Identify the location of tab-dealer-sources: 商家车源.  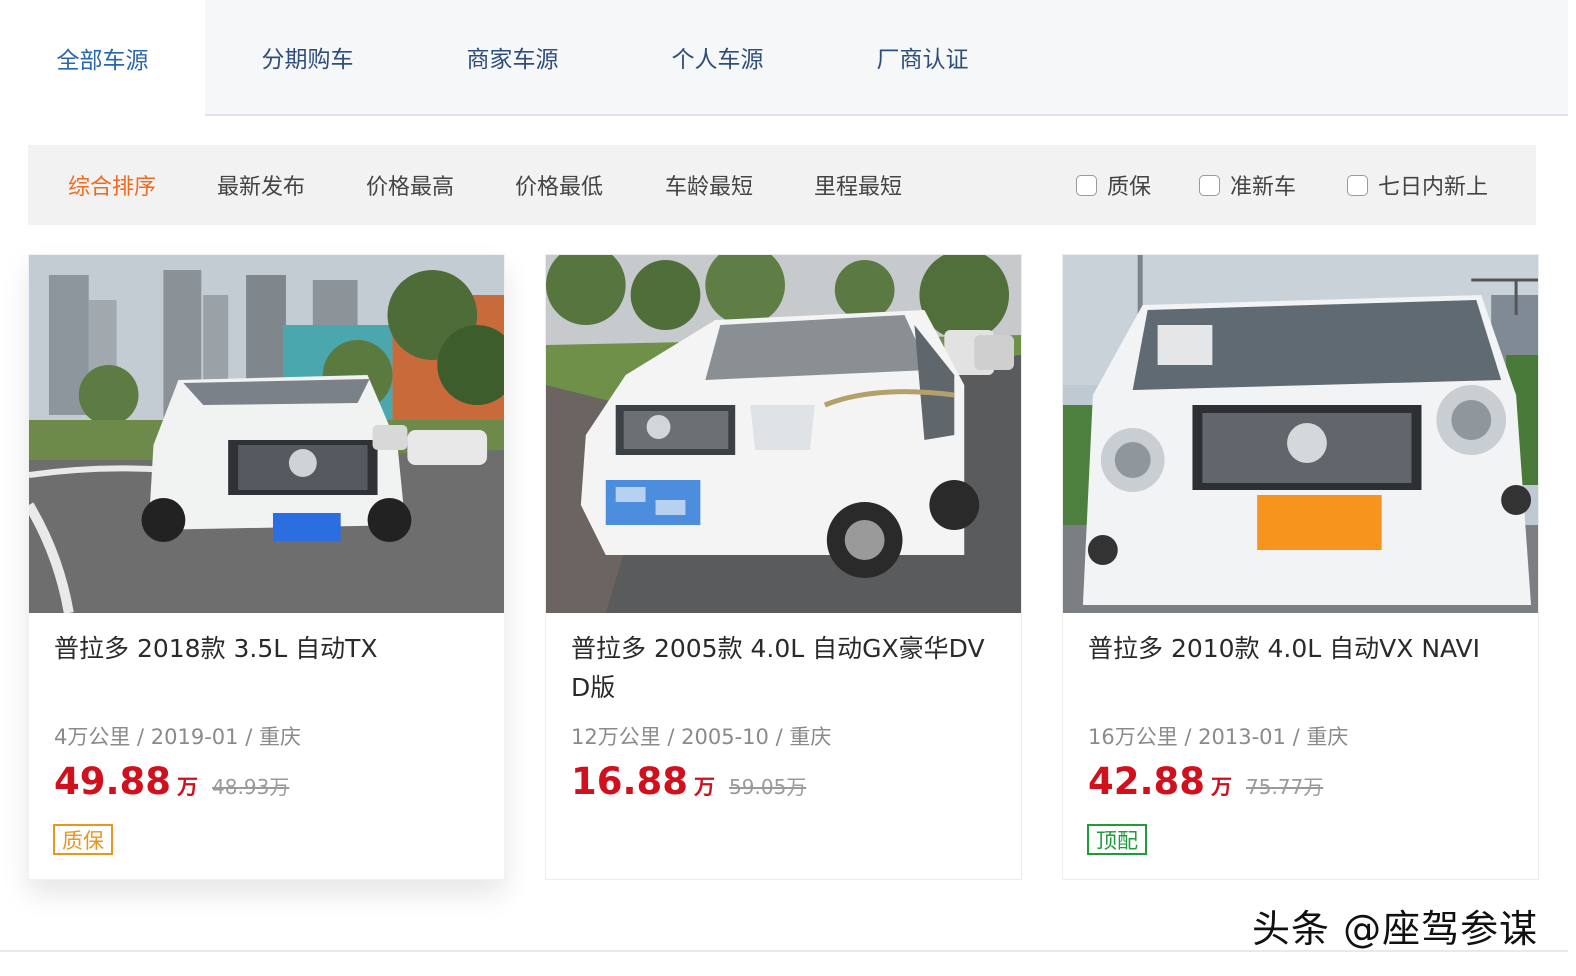
(512, 57).